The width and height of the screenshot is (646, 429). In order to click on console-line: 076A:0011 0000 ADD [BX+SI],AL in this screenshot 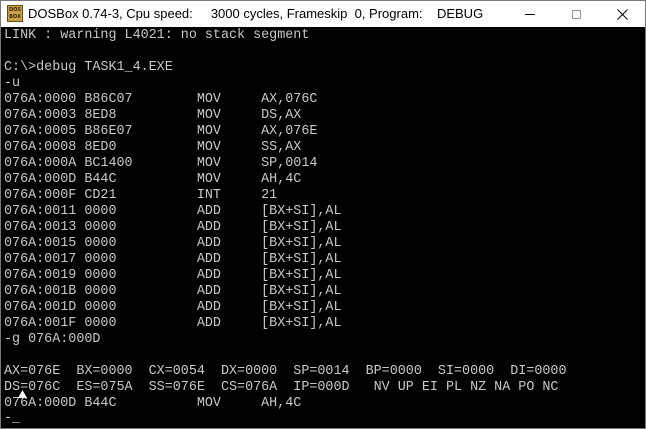, I will do `click(173, 211)`.